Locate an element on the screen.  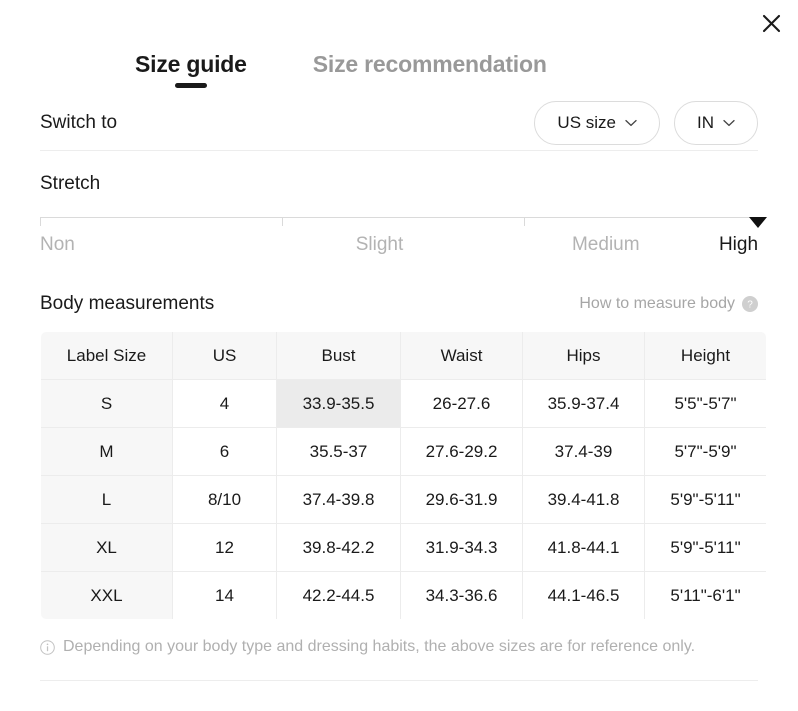
body-measurements-header: Body measurements How to measure body ? is located at coordinates (399, 289).